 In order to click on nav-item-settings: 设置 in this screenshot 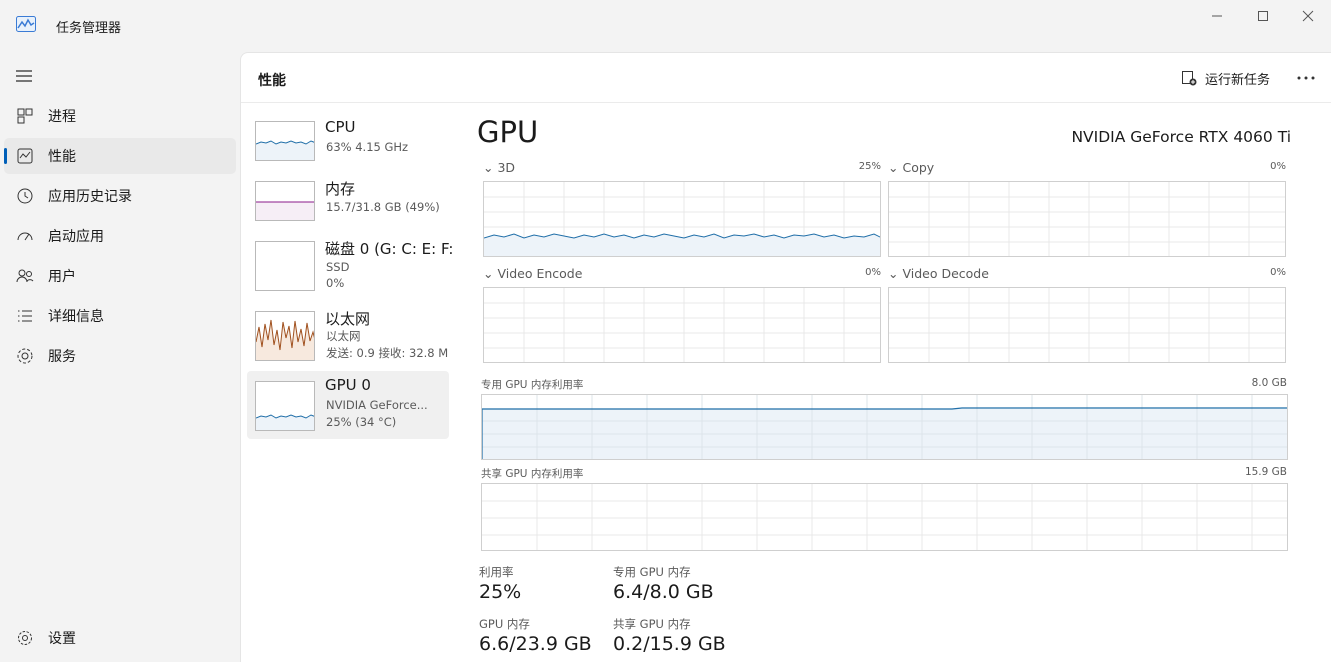, I will do `click(120, 638)`.